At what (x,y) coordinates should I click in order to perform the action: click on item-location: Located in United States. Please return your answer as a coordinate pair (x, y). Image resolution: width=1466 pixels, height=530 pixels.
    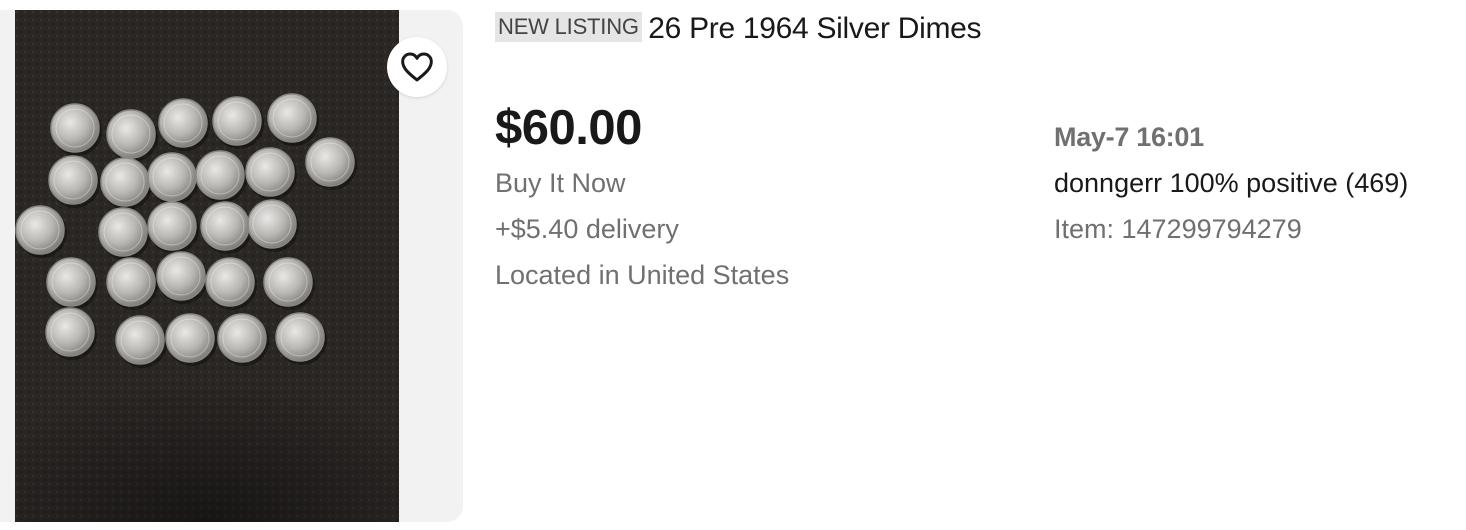
    Looking at the image, I should click on (642, 275).